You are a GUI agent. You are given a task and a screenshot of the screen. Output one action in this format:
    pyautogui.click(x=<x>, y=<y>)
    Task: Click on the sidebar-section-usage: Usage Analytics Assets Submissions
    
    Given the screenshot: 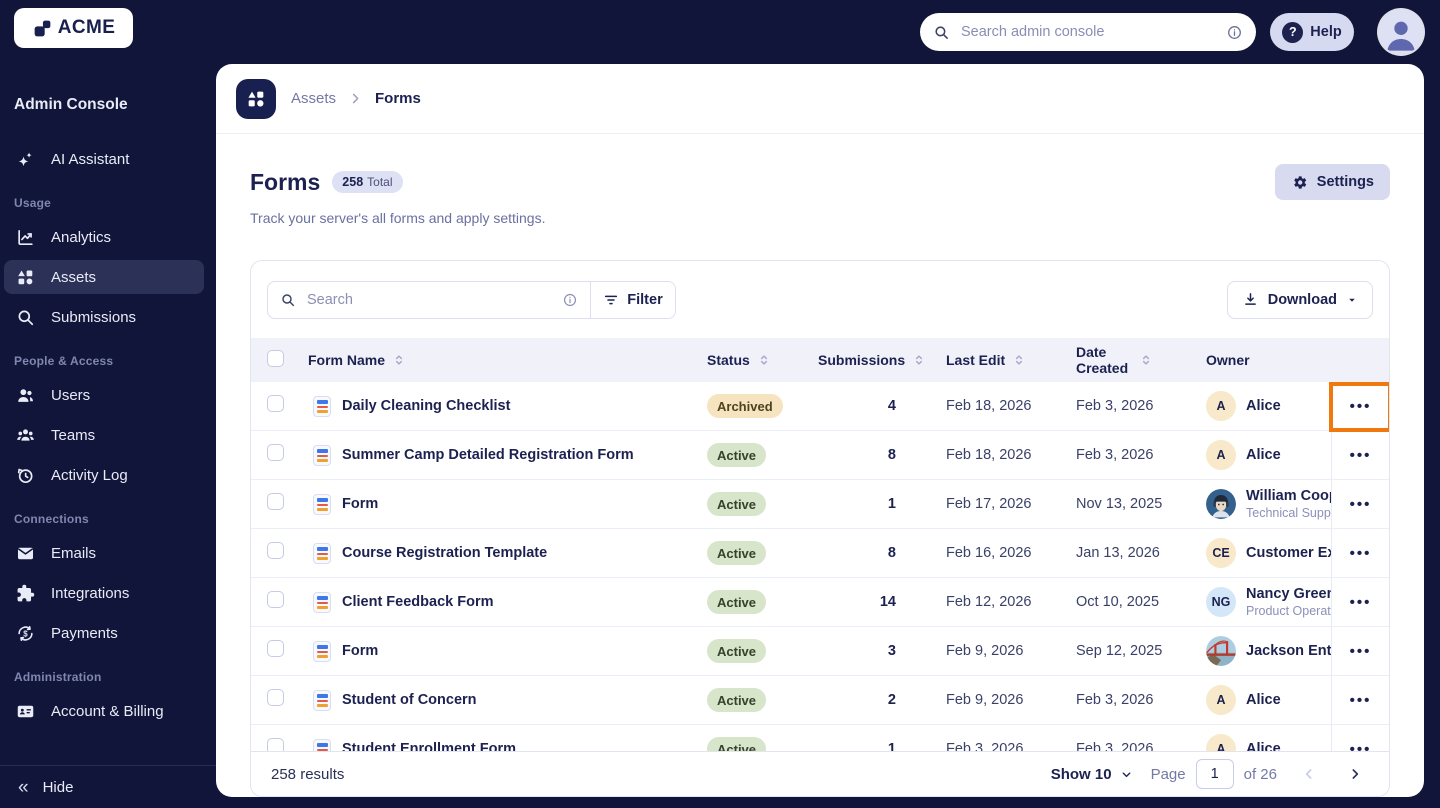 What is the action you would take?
    pyautogui.click(x=104, y=265)
    